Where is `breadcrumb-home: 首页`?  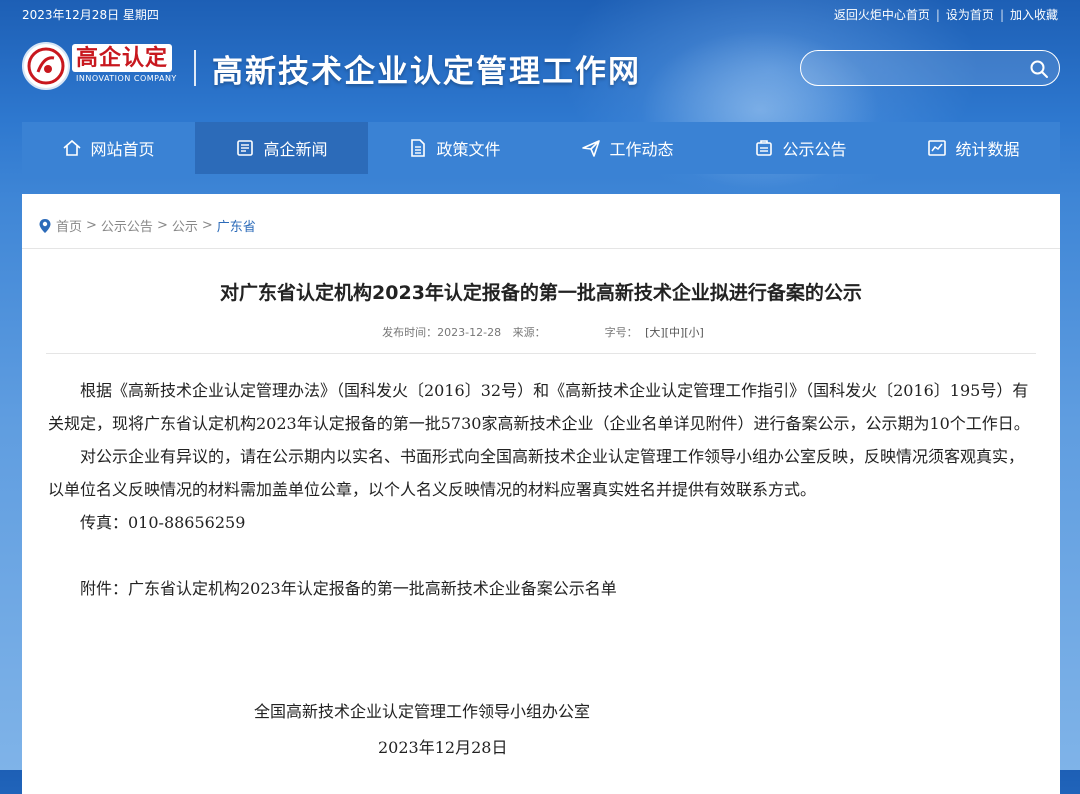
breadcrumb-home: 首页 is located at coordinates (69, 225).